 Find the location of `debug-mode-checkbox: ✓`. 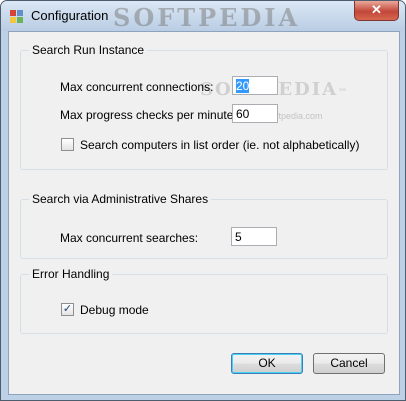

debug-mode-checkbox: ✓ is located at coordinates (67, 309).